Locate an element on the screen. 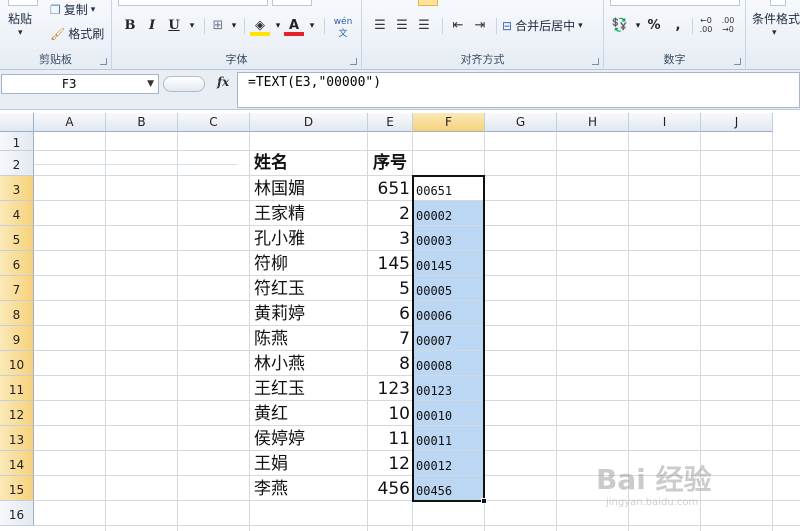 This screenshot has width=800, height=531. number-launcher is located at coordinates (737, 61).